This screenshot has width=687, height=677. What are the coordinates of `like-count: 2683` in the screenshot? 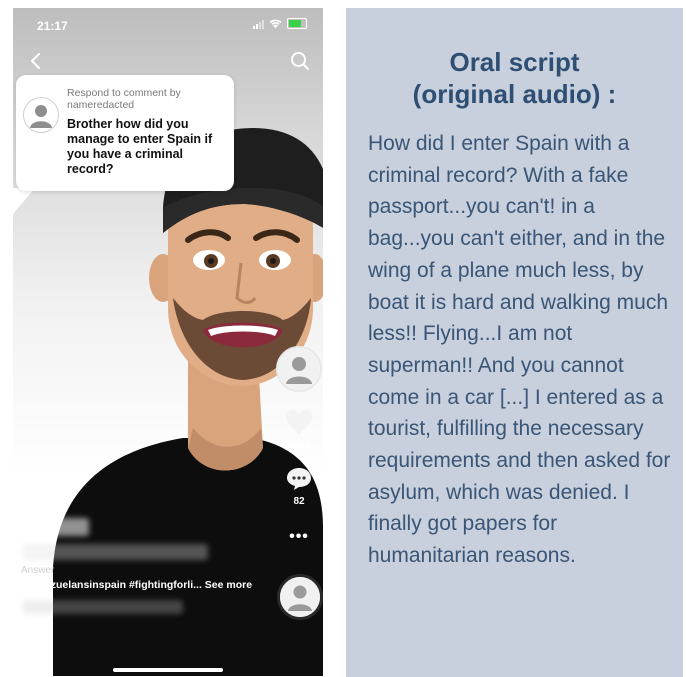 It's located at (299, 445).